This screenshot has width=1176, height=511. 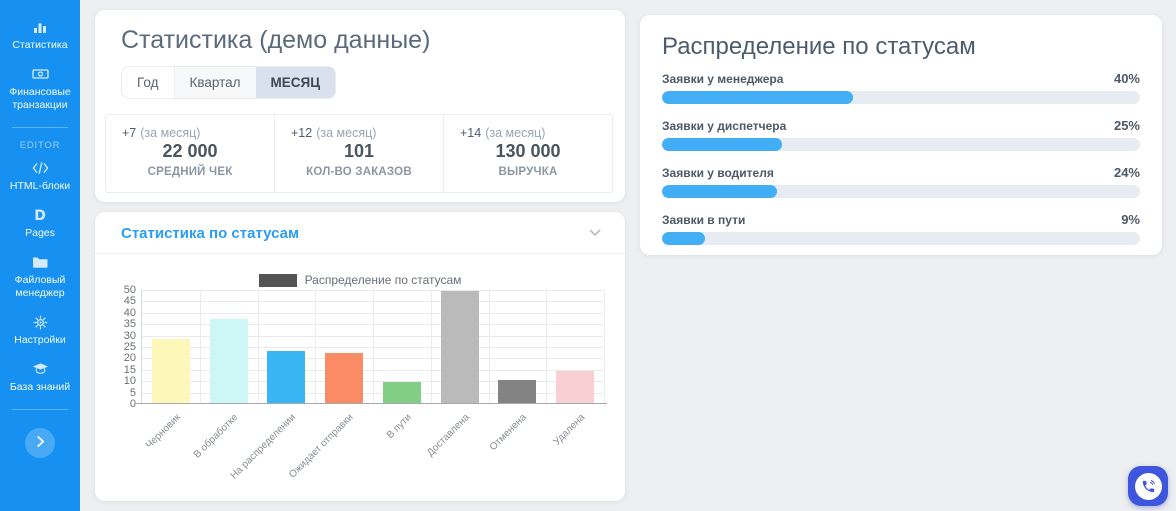 I want to click on sidebar-item-html-blocks: HTML-блоки, so click(x=40, y=176).